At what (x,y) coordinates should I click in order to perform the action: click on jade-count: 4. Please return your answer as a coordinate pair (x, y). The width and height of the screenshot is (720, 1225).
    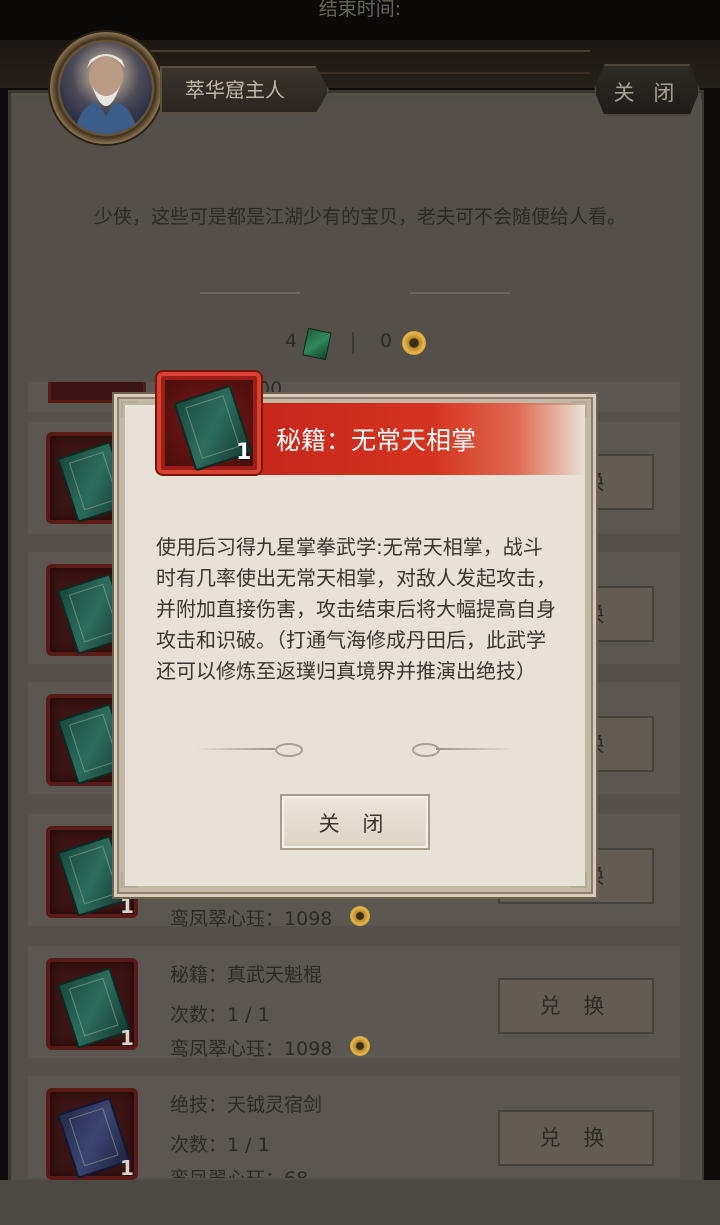
    Looking at the image, I should click on (291, 341).